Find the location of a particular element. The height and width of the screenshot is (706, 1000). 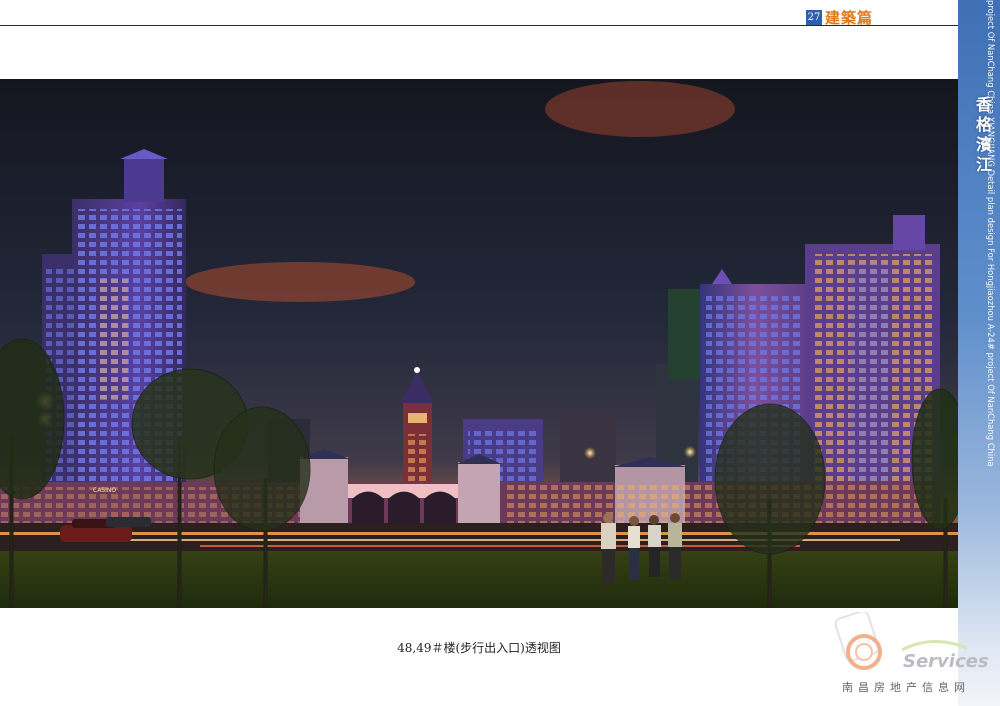

figure-caption: 48,49＃楼(步行出入口)透视图 is located at coordinates (479, 648).